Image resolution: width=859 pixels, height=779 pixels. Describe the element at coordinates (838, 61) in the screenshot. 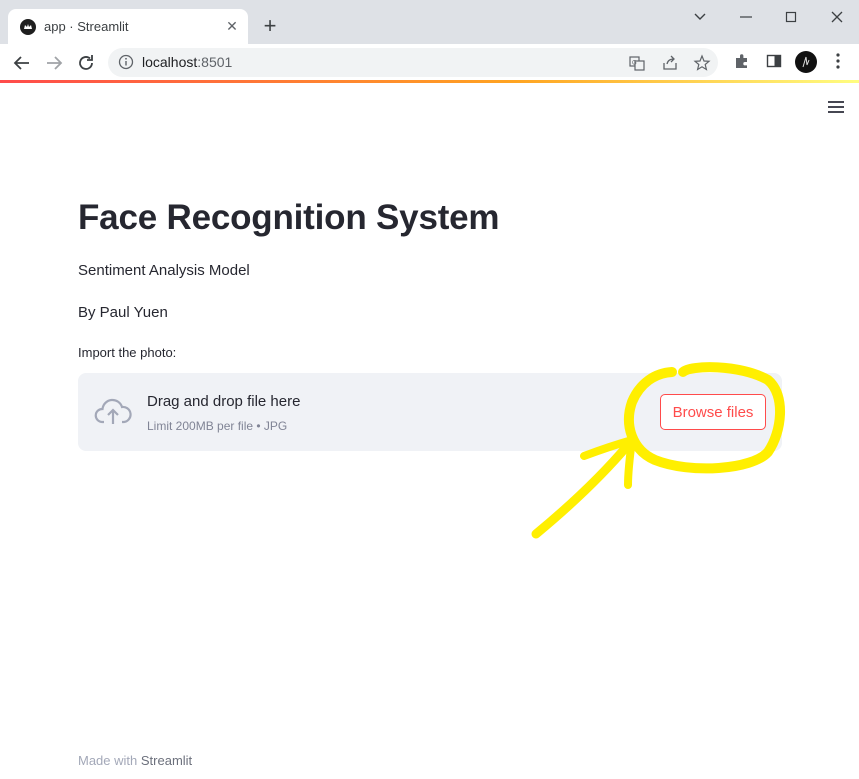

I see `browser-menu-icon` at that location.